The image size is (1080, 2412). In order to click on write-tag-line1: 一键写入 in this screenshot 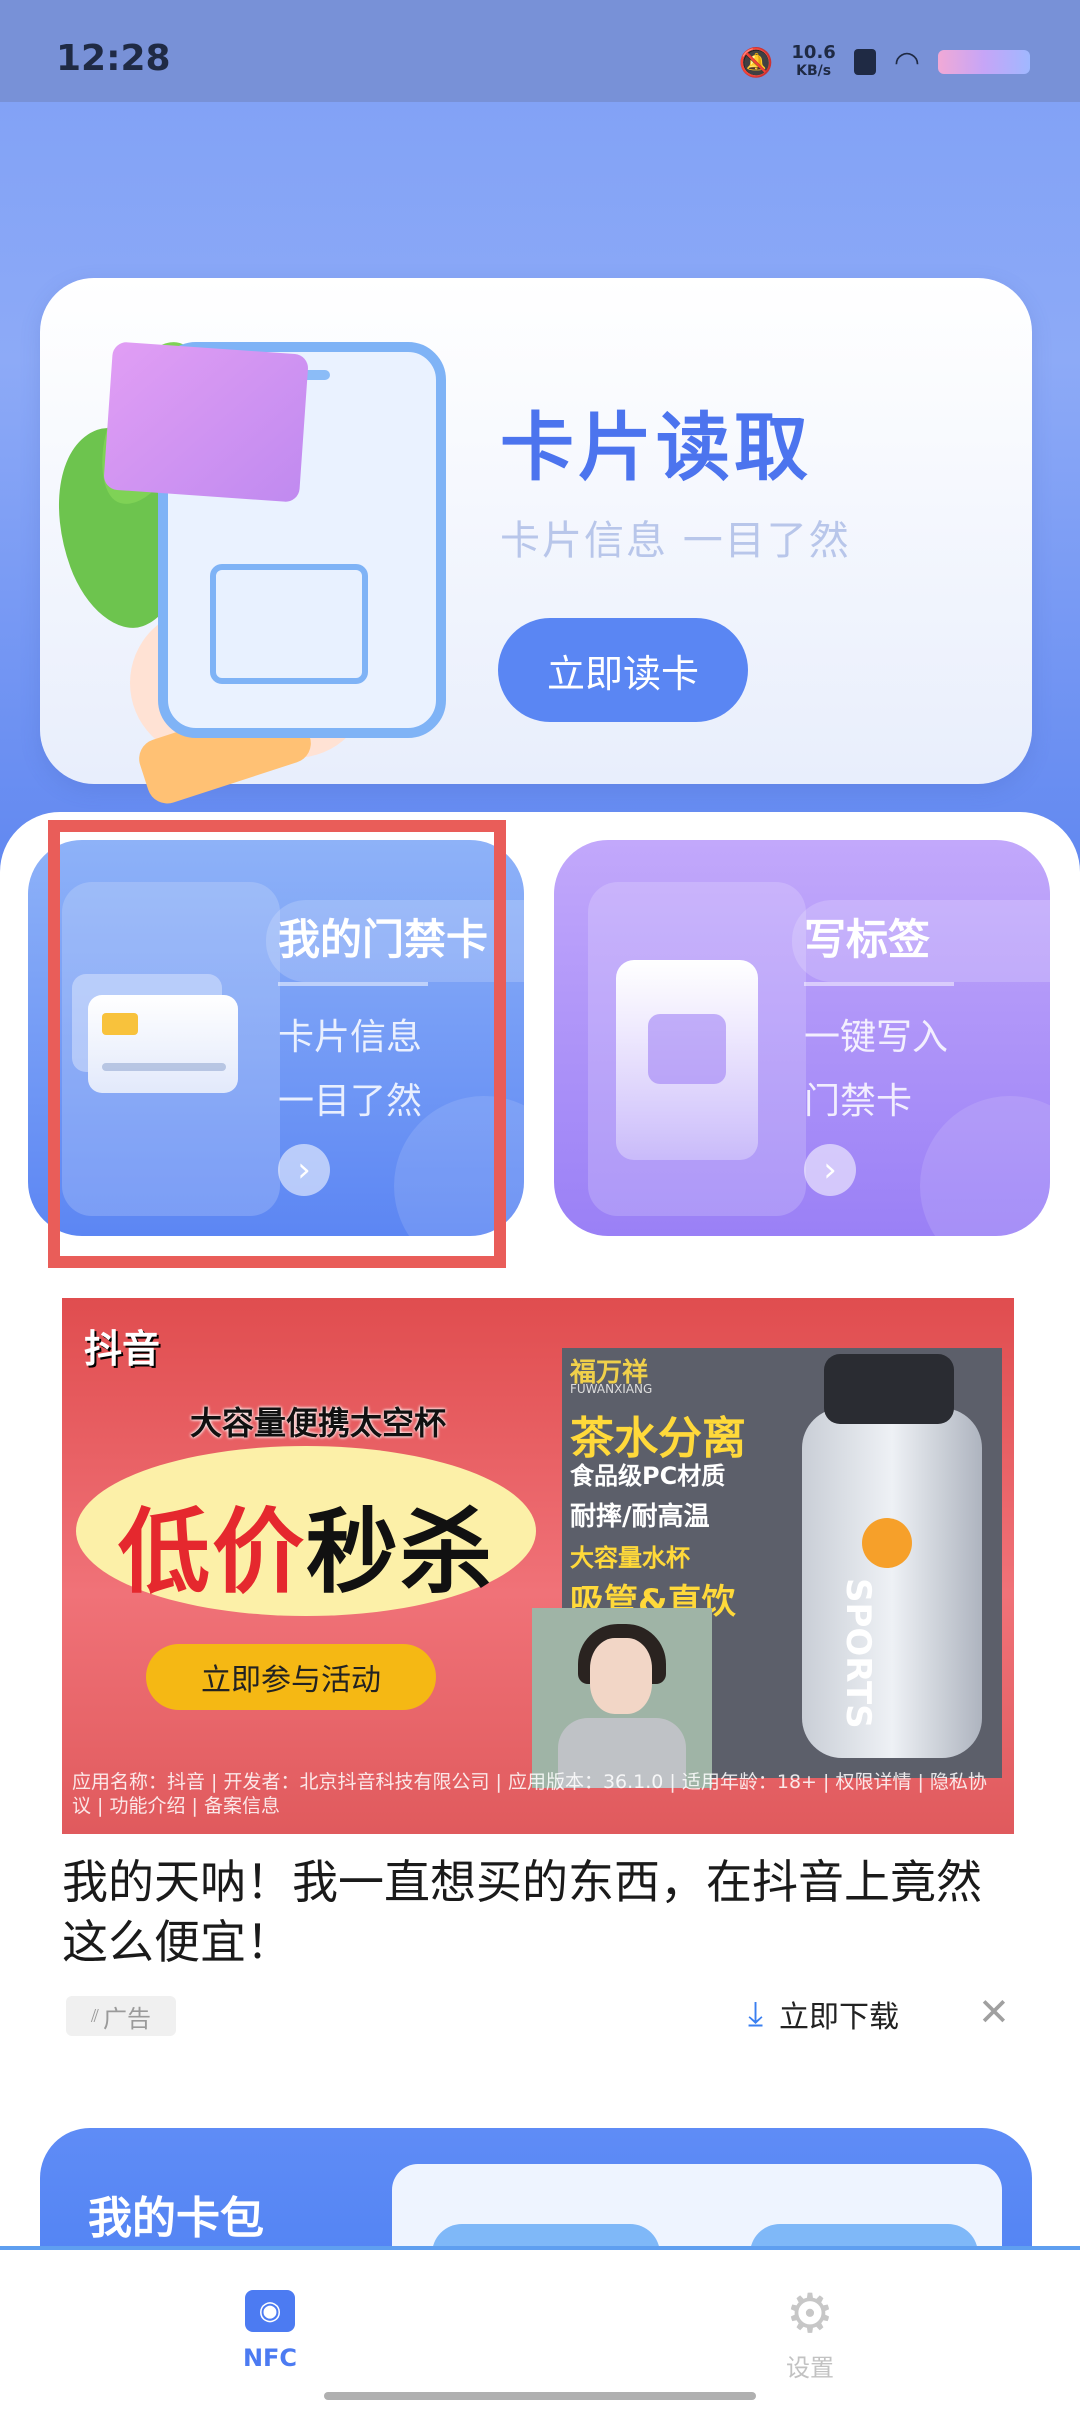, I will do `click(876, 1037)`.